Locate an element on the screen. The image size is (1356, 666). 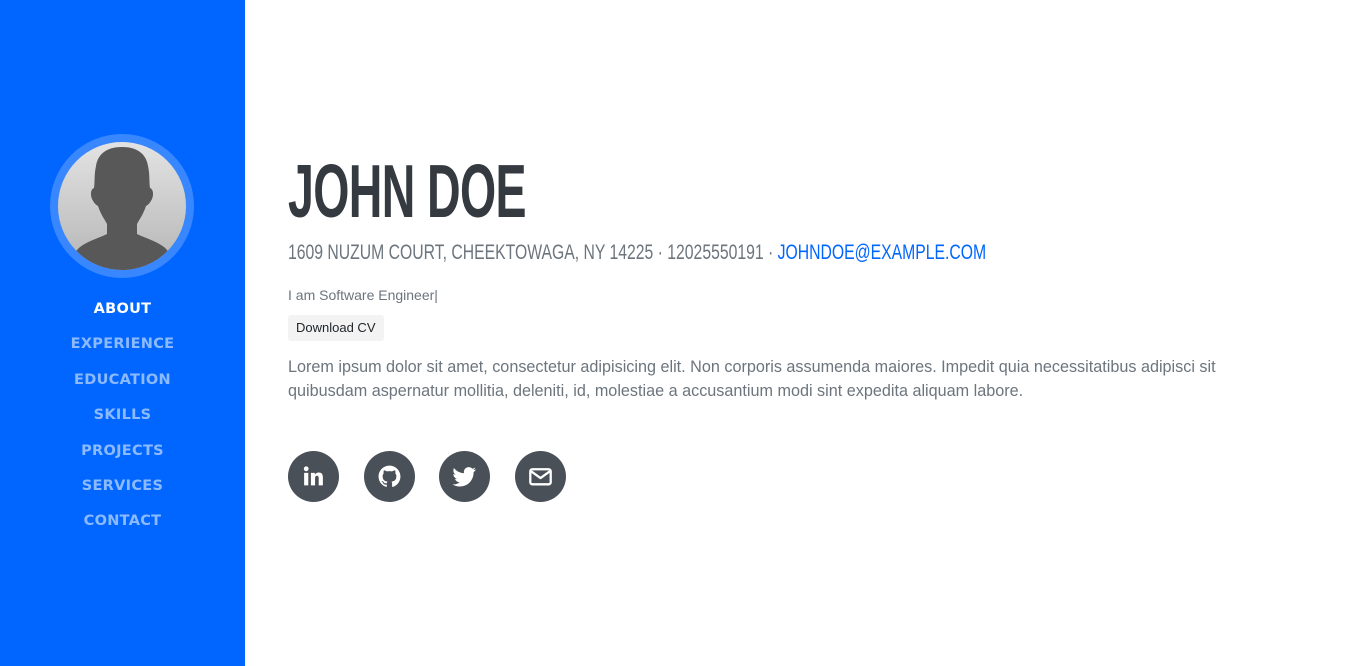
github-button is located at coordinates (389, 476).